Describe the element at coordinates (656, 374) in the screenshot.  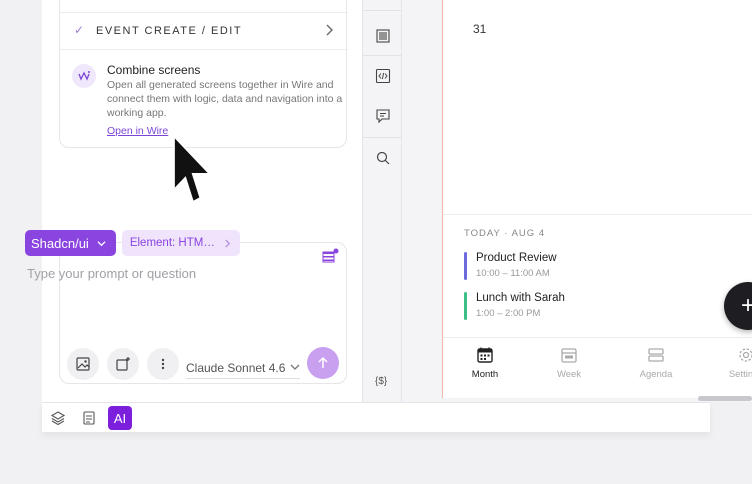
I see `tab-label: Agenda` at that location.